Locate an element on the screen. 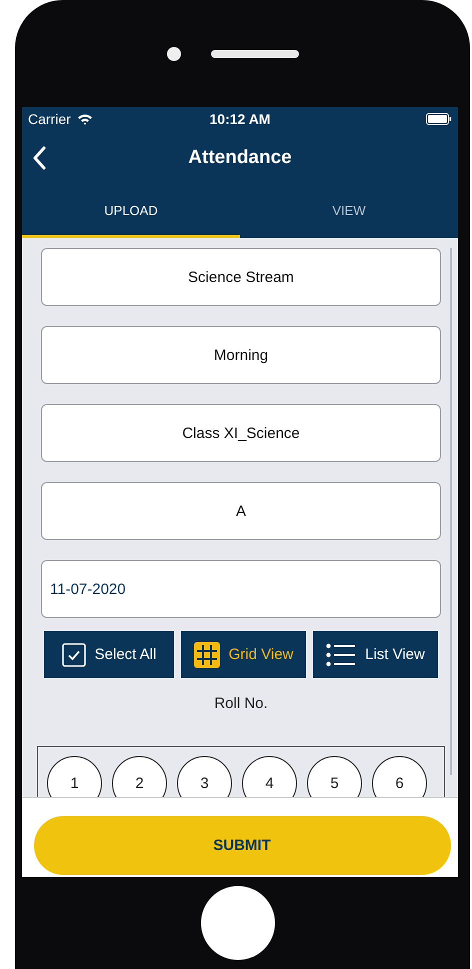  roll-number-chip: 3 is located at coordinates (204, 776).